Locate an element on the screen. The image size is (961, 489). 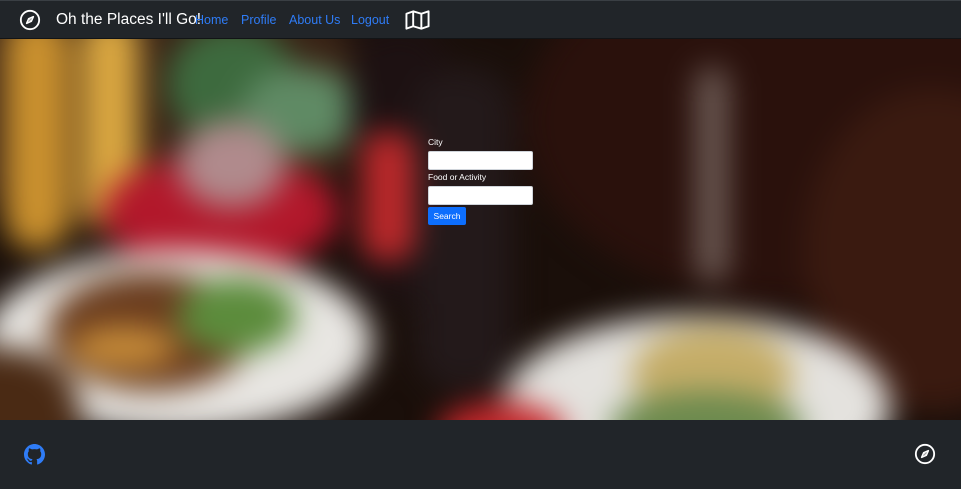
activity-label: Food or Activity is located at coordinates (457, 177).